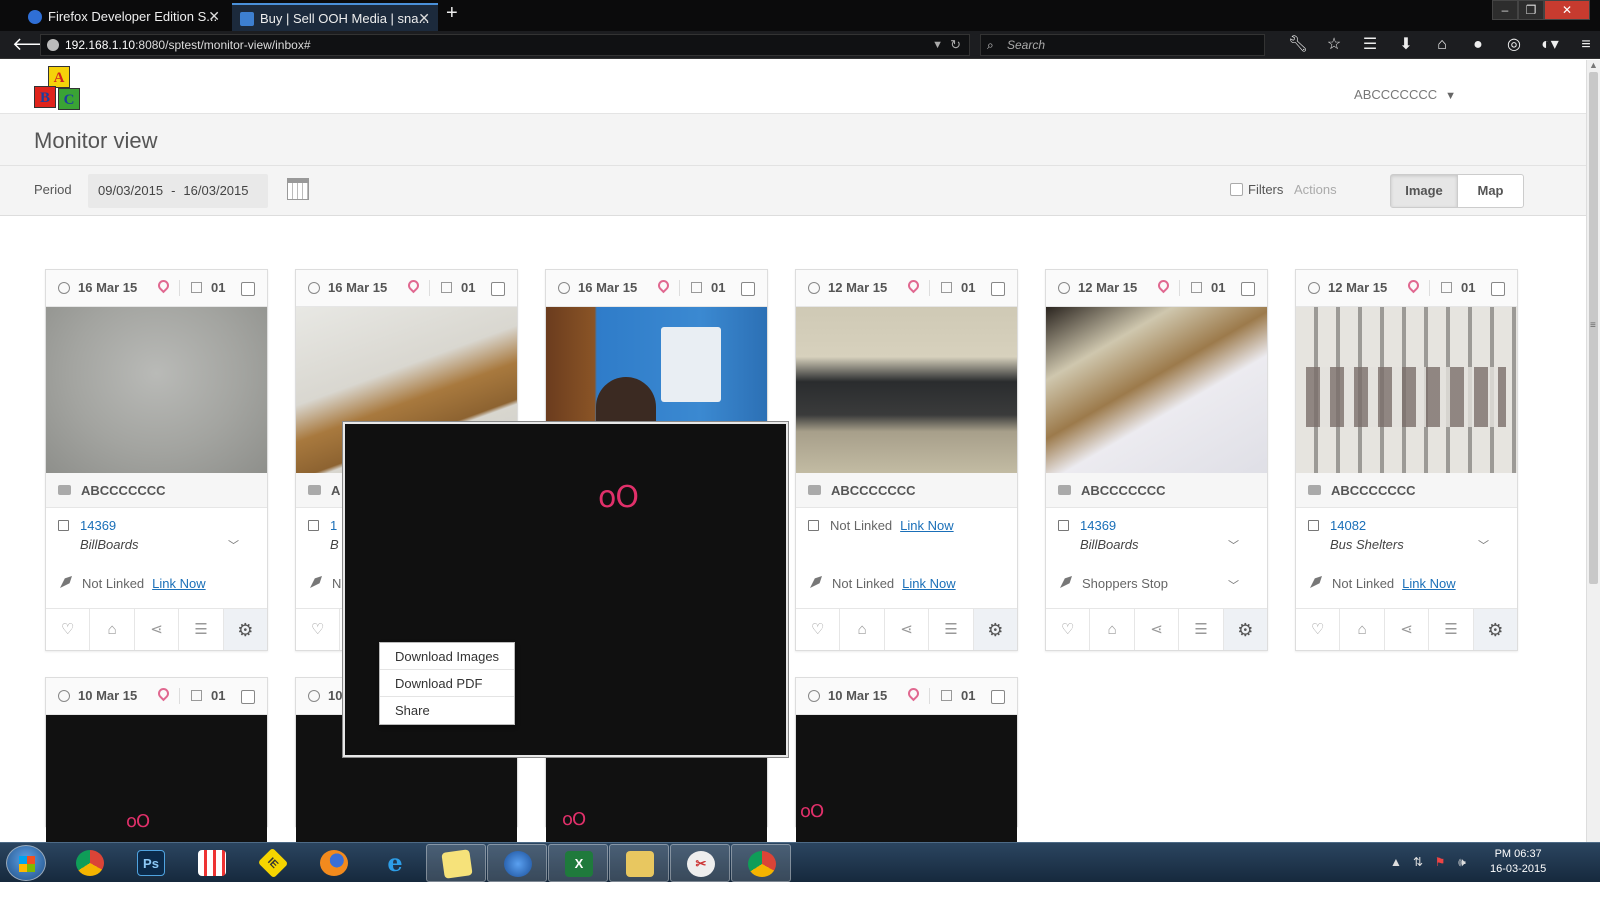 The height and width of the screenshot is (900, 1600). What do you see at coordinates (639, 863) in the screenshot?
I see `taskbar-explorer` at bounding box center [639, 863].